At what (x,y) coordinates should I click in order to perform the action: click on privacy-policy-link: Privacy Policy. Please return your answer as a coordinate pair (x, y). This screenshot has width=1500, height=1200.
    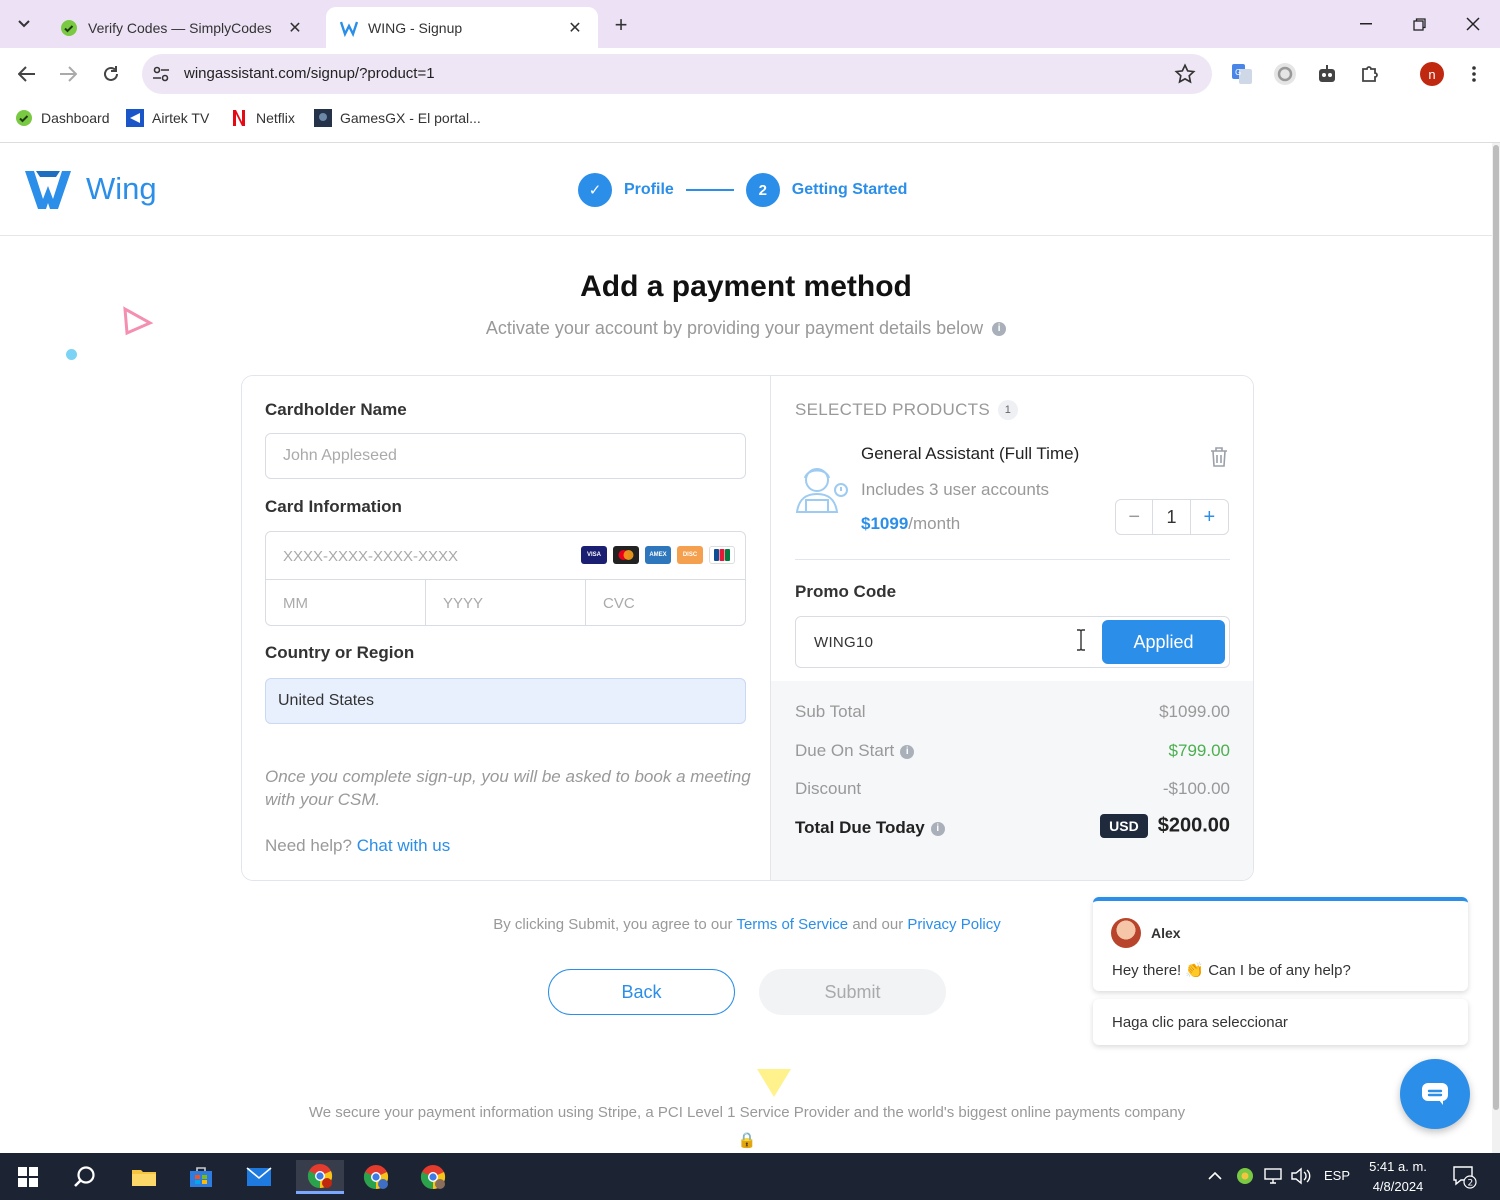
    Looking at the image, I should click on (953, 924).